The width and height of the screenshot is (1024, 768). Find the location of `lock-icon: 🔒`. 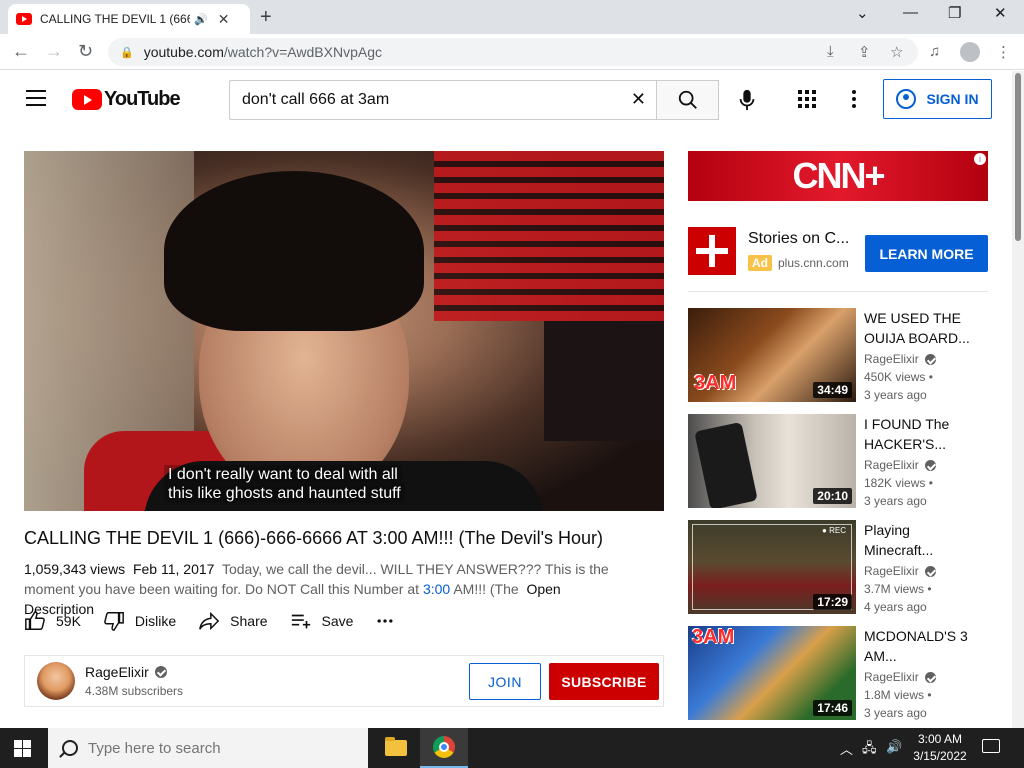

lock-icon: 🔒 is located at coordinates (127, 52).